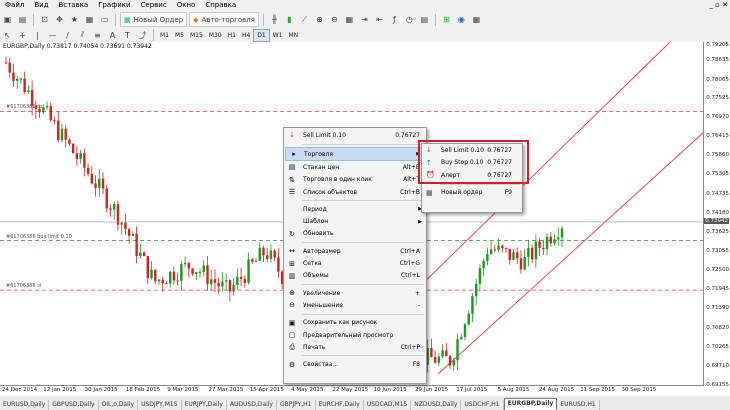 This screenshot has width=730, height=410. Describe the element at coordinates (22, 35) in the screenshot. I see `crosshair-icon: +` at that location.